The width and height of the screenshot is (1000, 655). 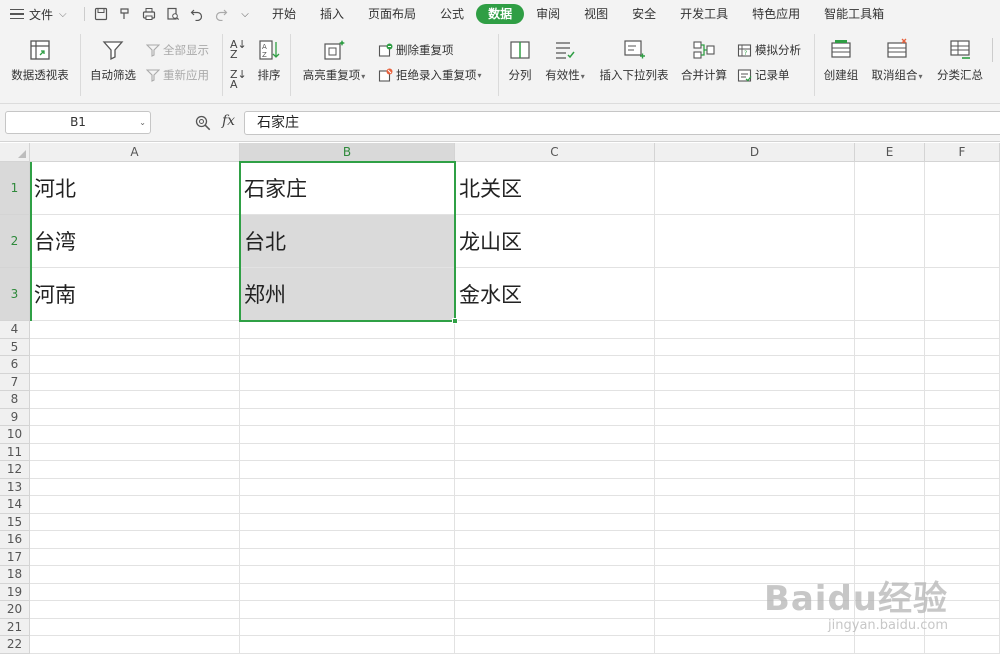 What do you see at coordinates (962, 487) in the screenshot?
I see `cell-F13` at bounding box center [962, 487].